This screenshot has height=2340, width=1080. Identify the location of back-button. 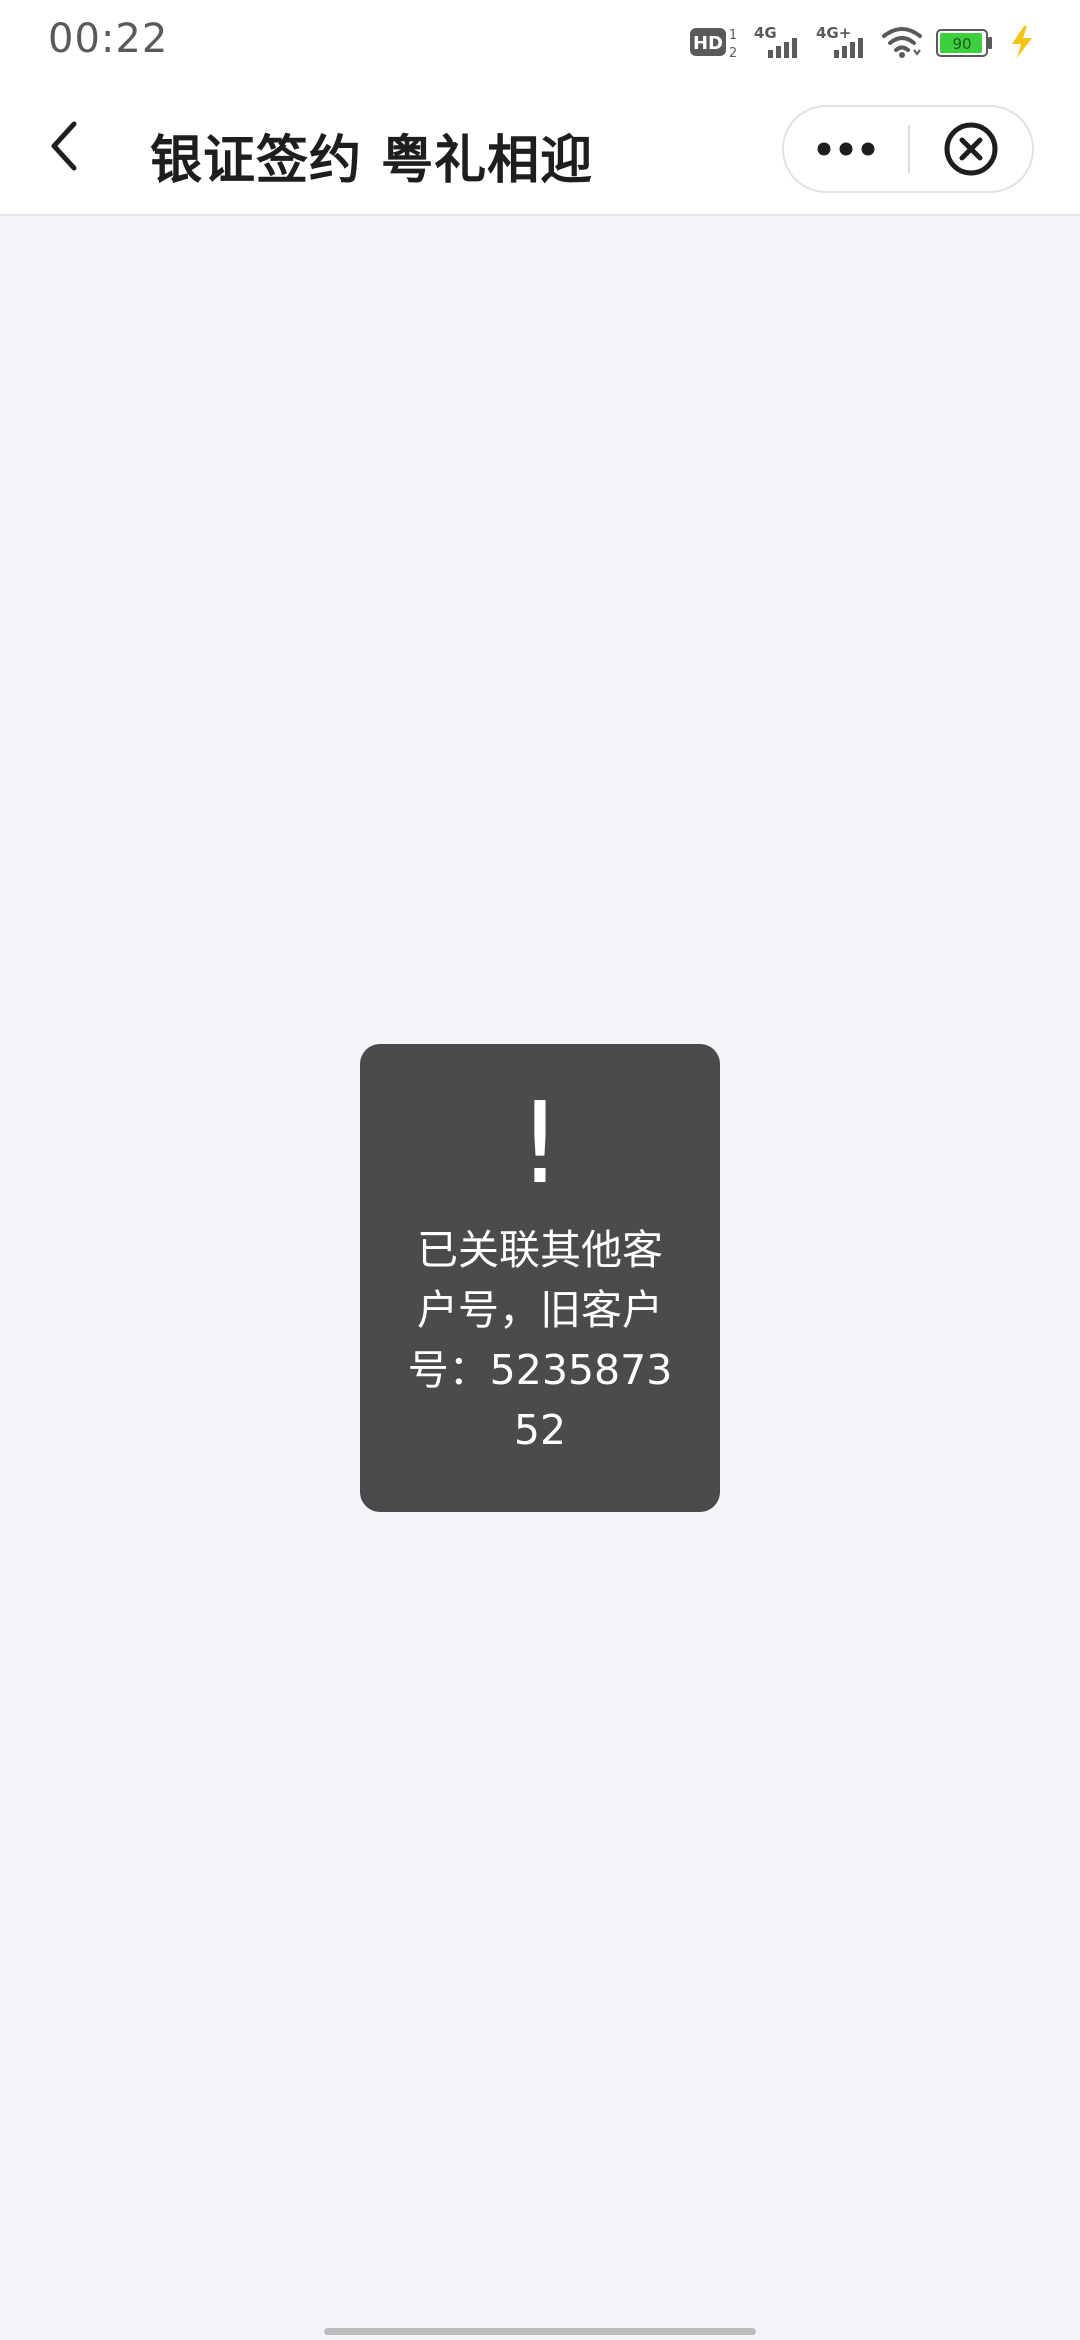
(64, 146).